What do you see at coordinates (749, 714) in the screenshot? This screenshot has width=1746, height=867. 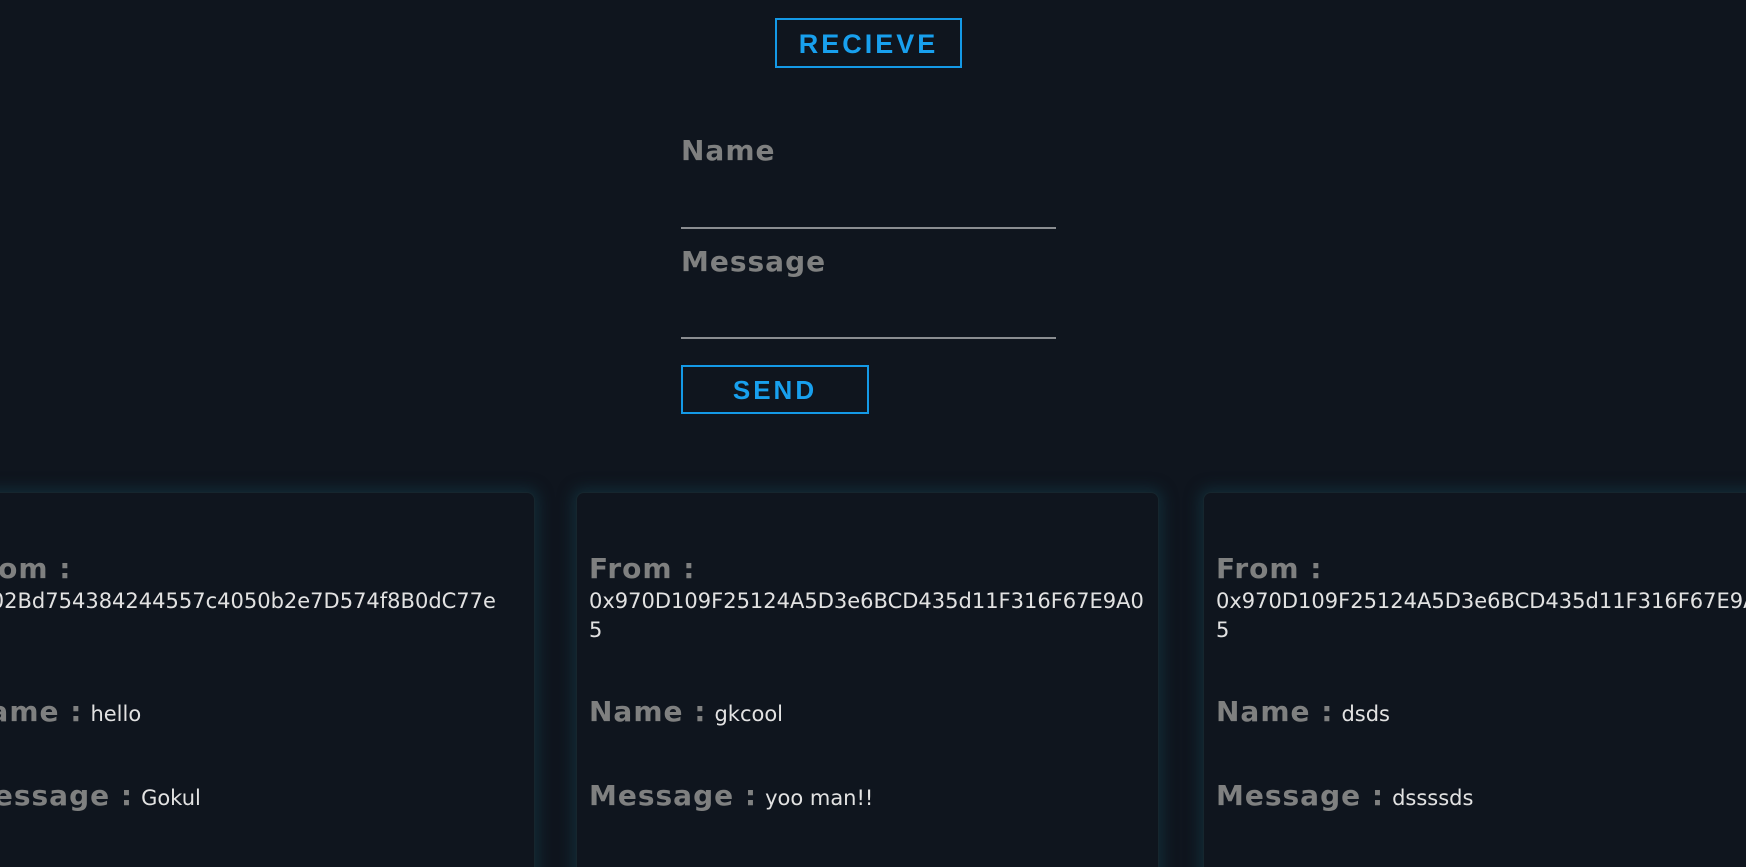 I see `name-row-value: gkcool` at bounding box center [749, 714].